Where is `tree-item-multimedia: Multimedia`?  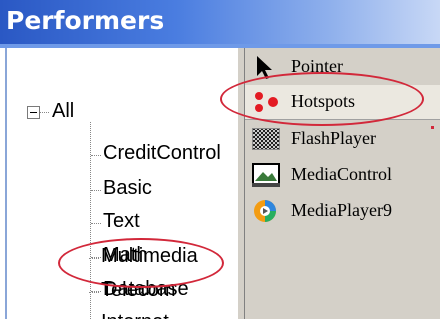
tree-item-multimedia: Multimedia is located at coordinates (149, 256).